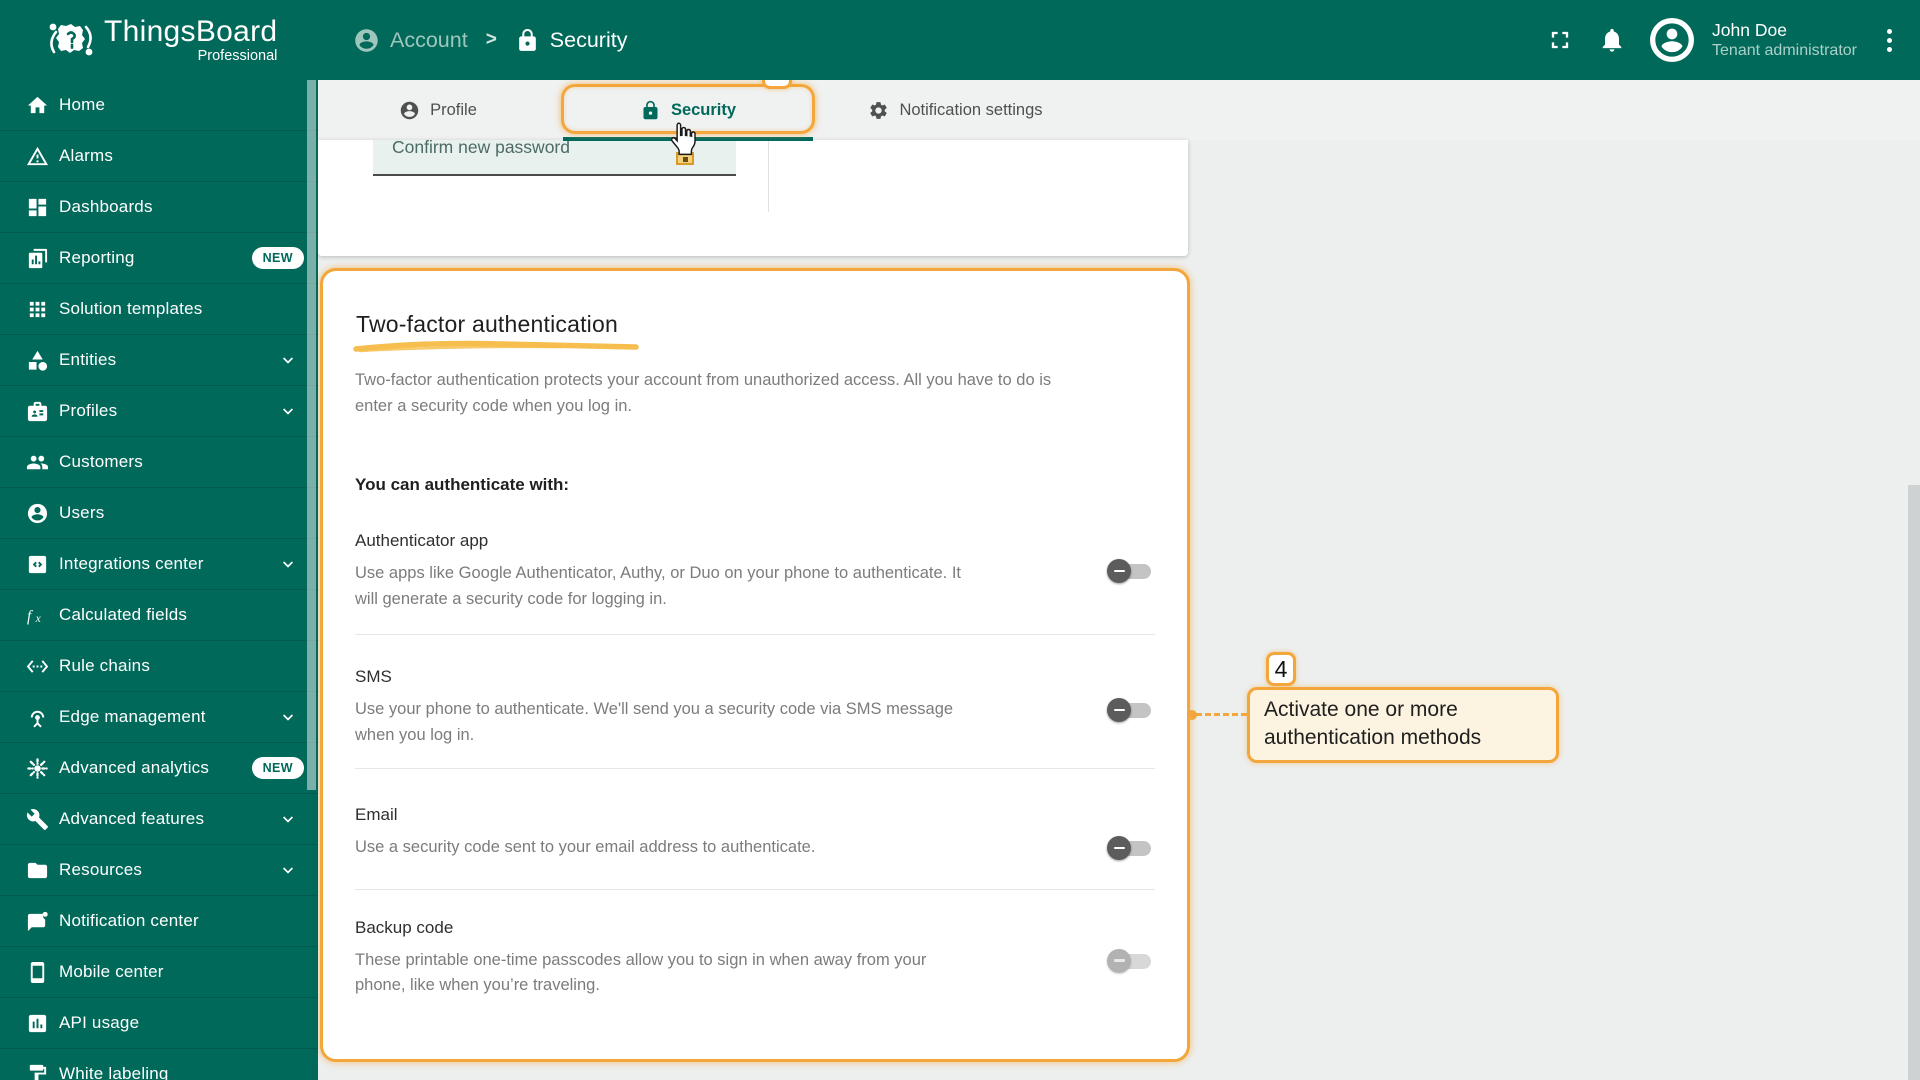  I want to click on sidebar-item-users: Users, so click(159, 513).